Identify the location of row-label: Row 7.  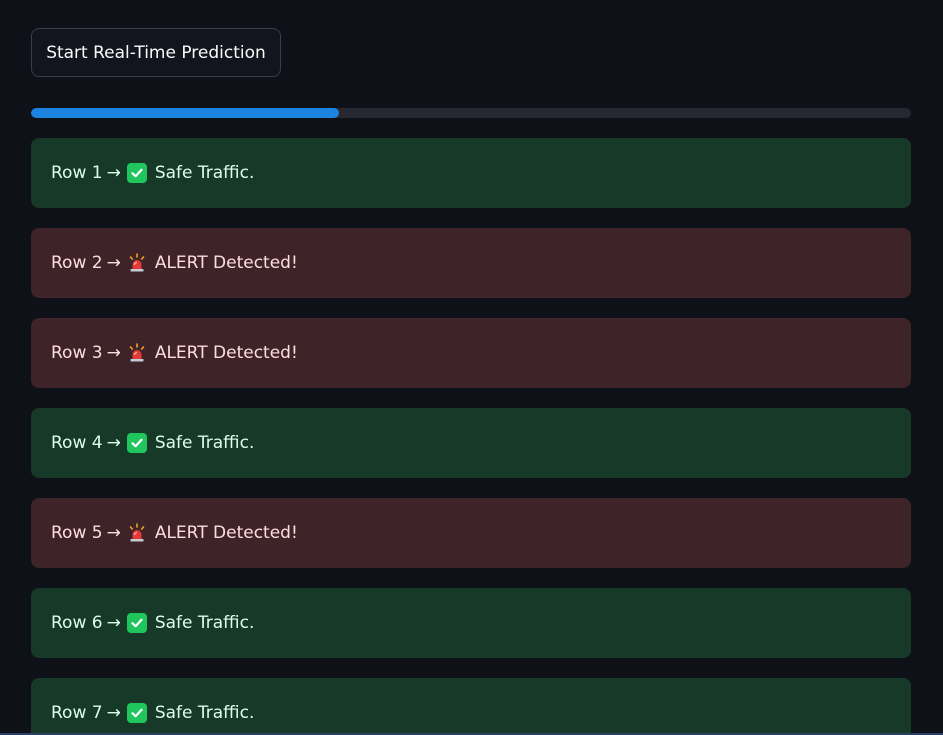
(77, 713).